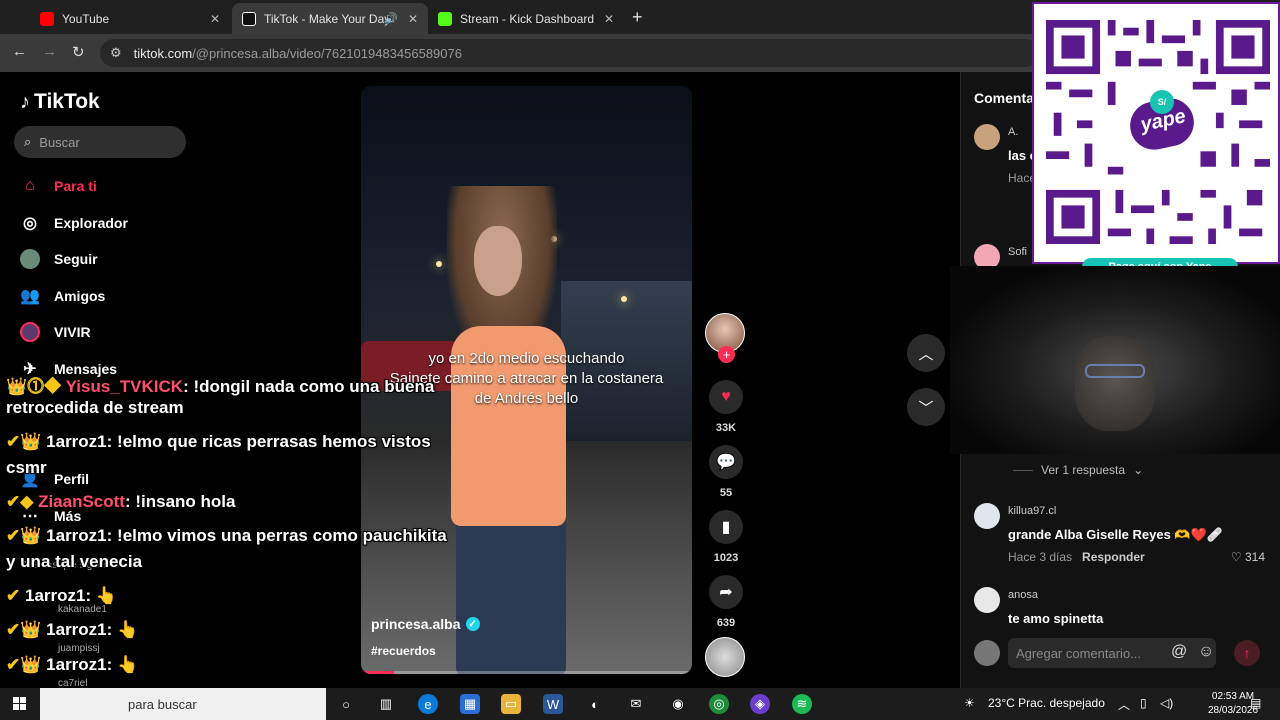  Describe the element at coordinates (1032, 511) in the screenshot. I see `comment-username: killua97.cl` at that location.